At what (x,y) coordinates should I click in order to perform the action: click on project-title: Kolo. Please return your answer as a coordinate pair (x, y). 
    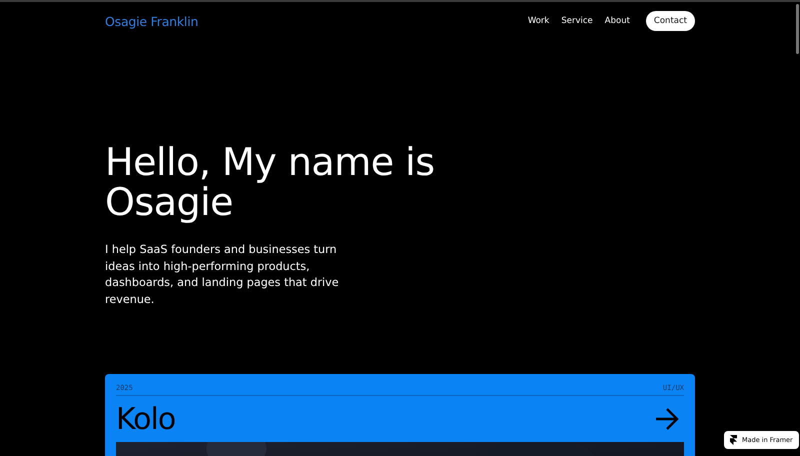
    Looking at the image, I should click on (146, 419).